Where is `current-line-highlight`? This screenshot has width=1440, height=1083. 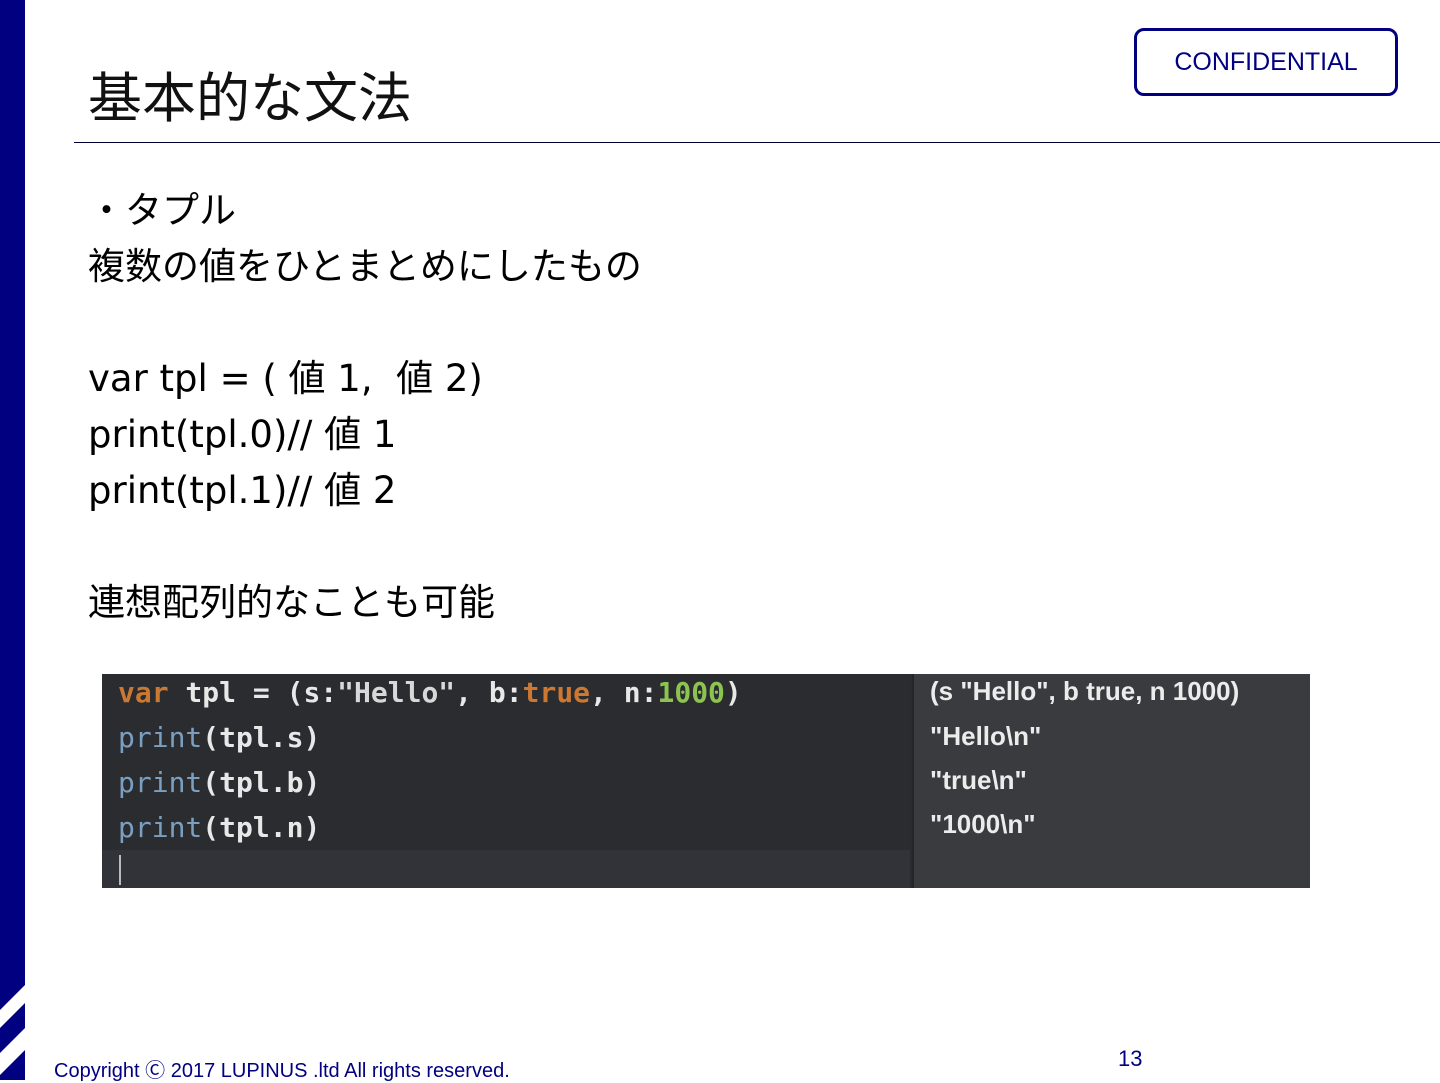 current-line-highlight is located at coordinates (506, 869).